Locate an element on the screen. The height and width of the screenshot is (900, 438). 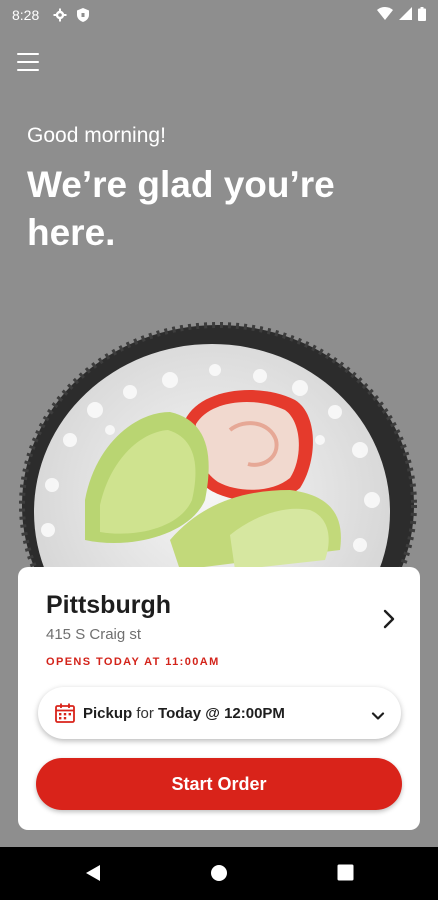
battery-icon is located at coordinates (422, 15).